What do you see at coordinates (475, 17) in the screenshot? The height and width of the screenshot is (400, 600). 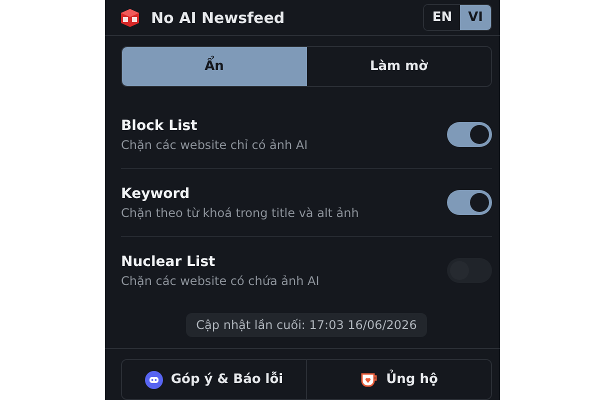 I see `language-button: VI` at bounding box center [475, 17].